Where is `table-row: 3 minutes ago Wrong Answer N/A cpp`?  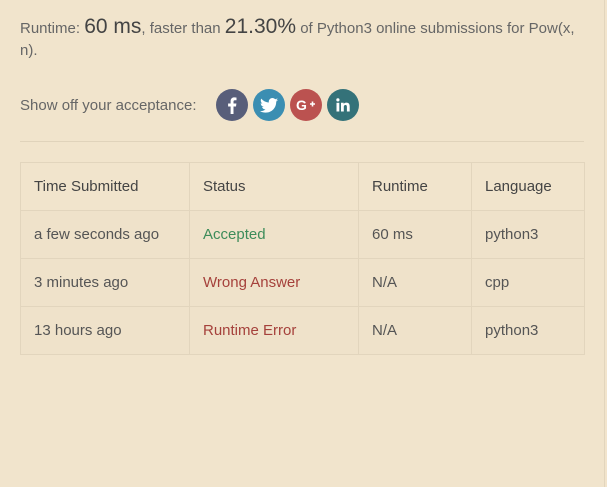 table-row: 3 minutes ago Wrong Answer N/A cpp is located at coordinates (302, 282).